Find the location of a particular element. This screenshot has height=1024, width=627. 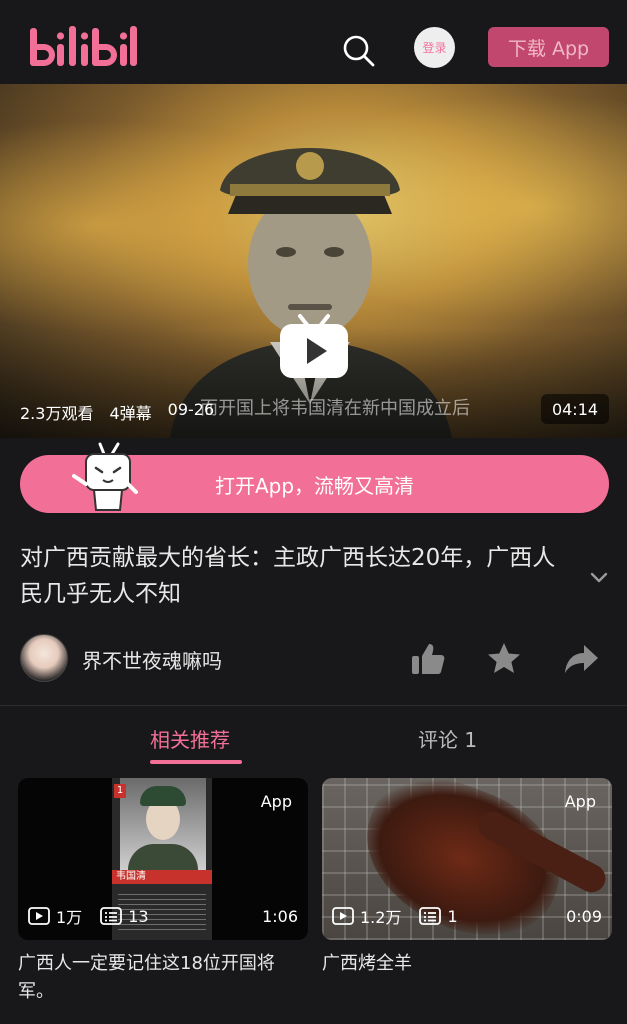

like-icon is located at coordinates (428, 659).